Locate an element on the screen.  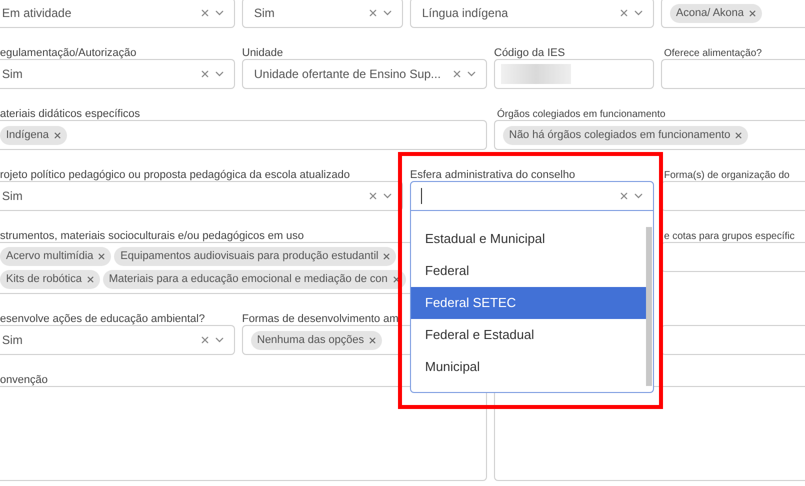
field-label: rojeto político pedagógico ou proposta pedagógica da escola atualizado is located at coordinates (175, 175).